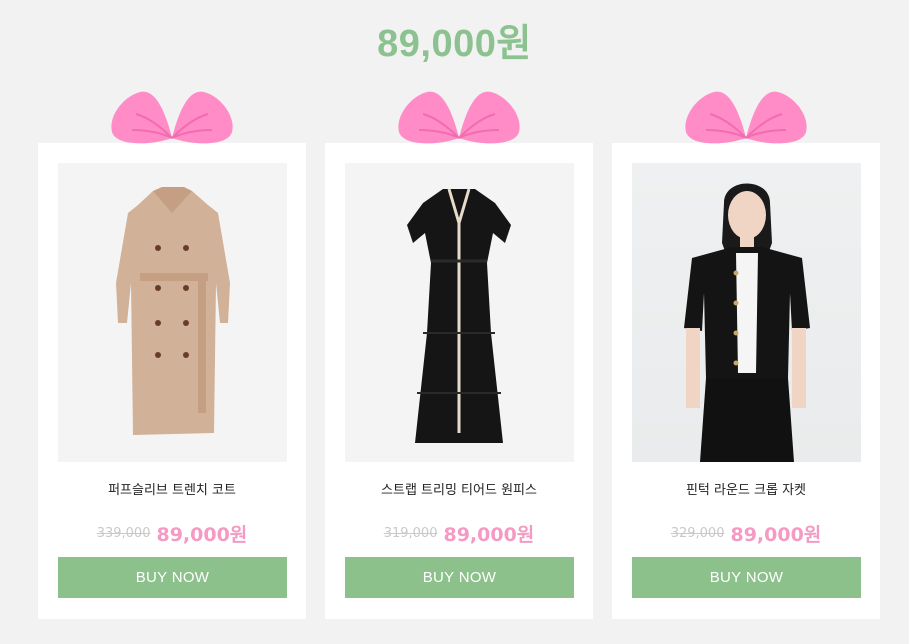 This screenshot has height=644, width=909. Describe the element at coordinates (172, 312) in the screenshot. I see `product-image-trench-coat` at that location.